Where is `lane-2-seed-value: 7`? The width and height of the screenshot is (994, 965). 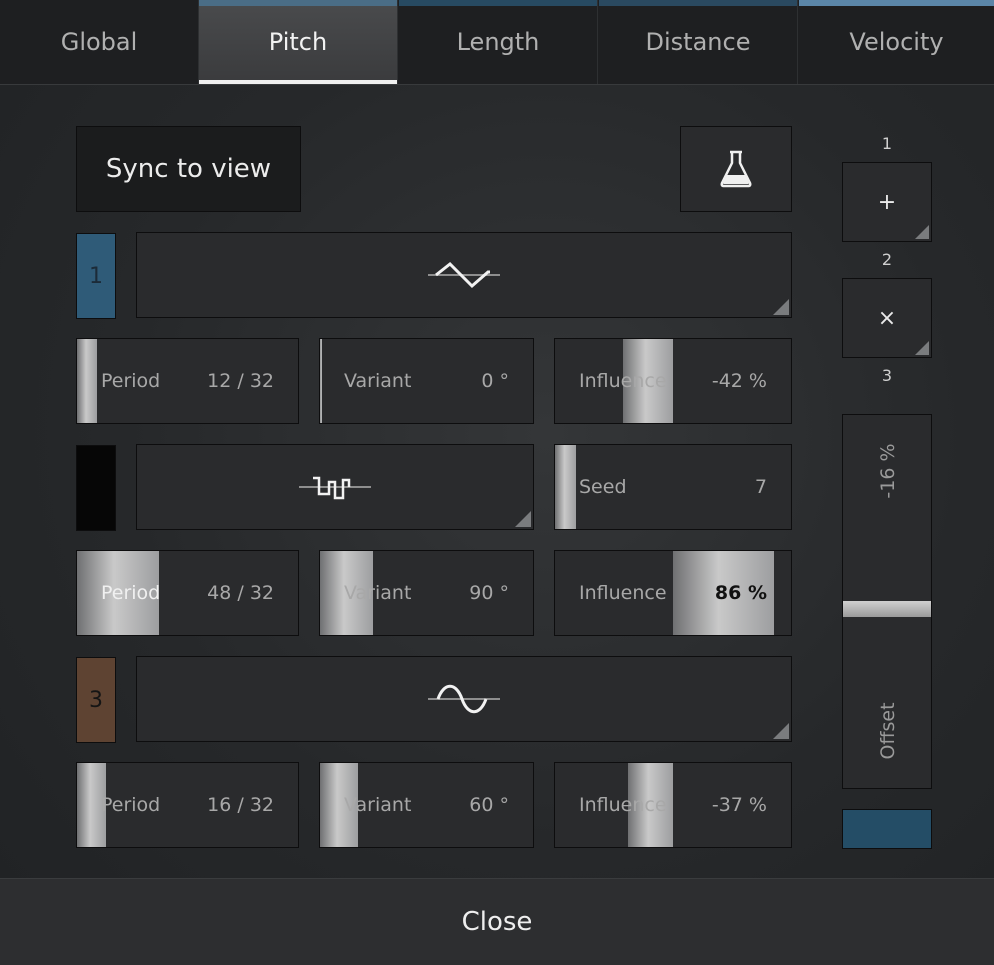 lane-2-seed-value: 7 is located at coordinates (760, 487).